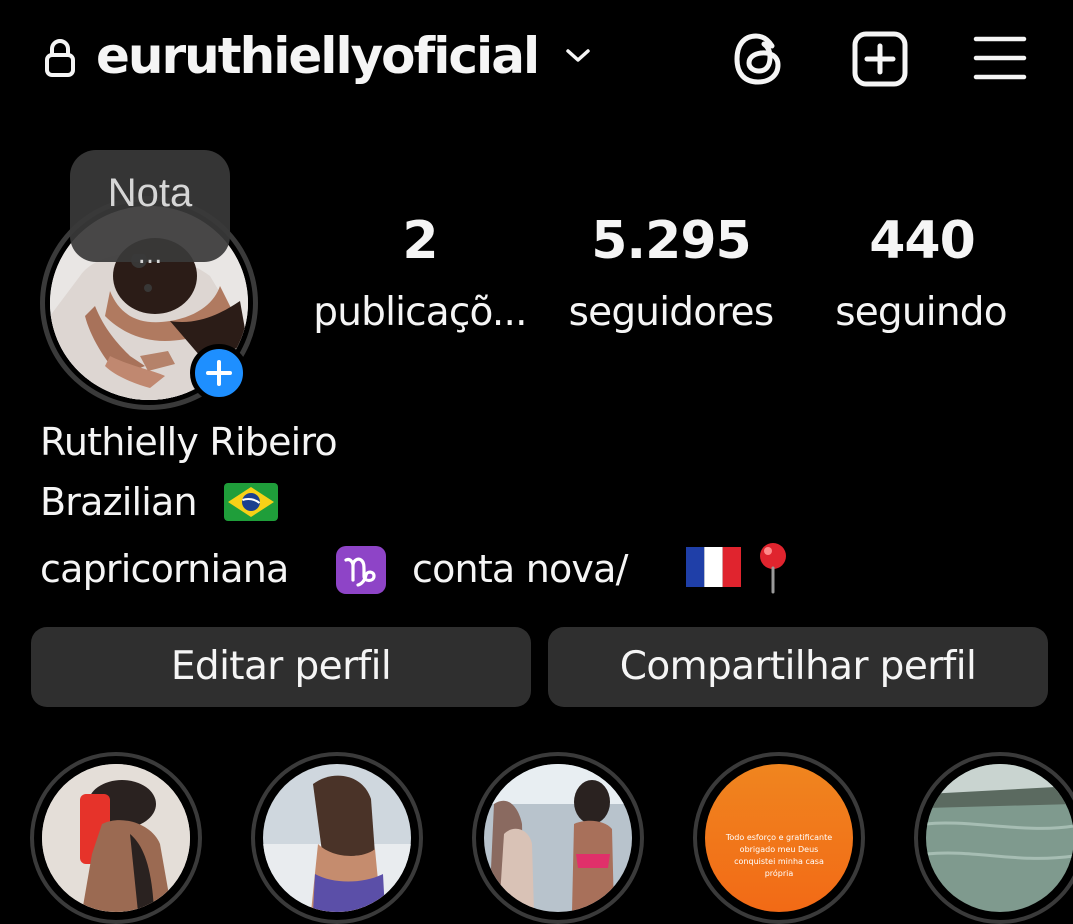 The image size is (1073, 924). What do you see at coordinates (713, 567) in the screenshot?
I see `france-flag-icon` at bounding box center [713, 567].